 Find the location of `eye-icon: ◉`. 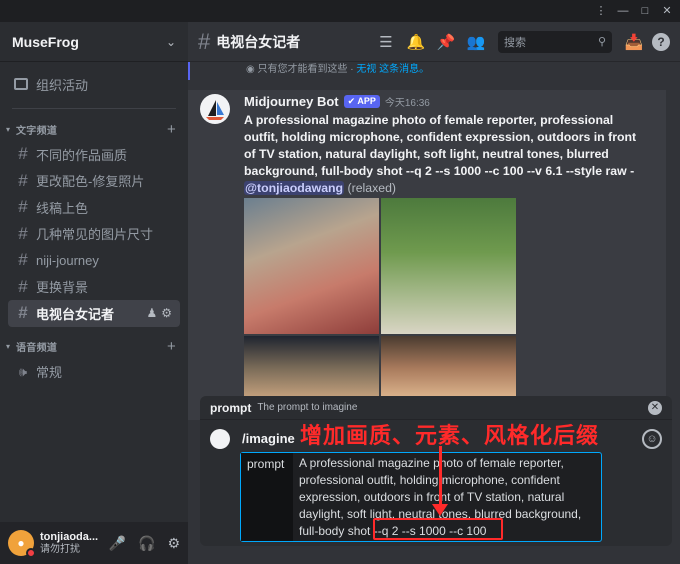

eye-icon: ◉ is located at coordinates (252, 69).